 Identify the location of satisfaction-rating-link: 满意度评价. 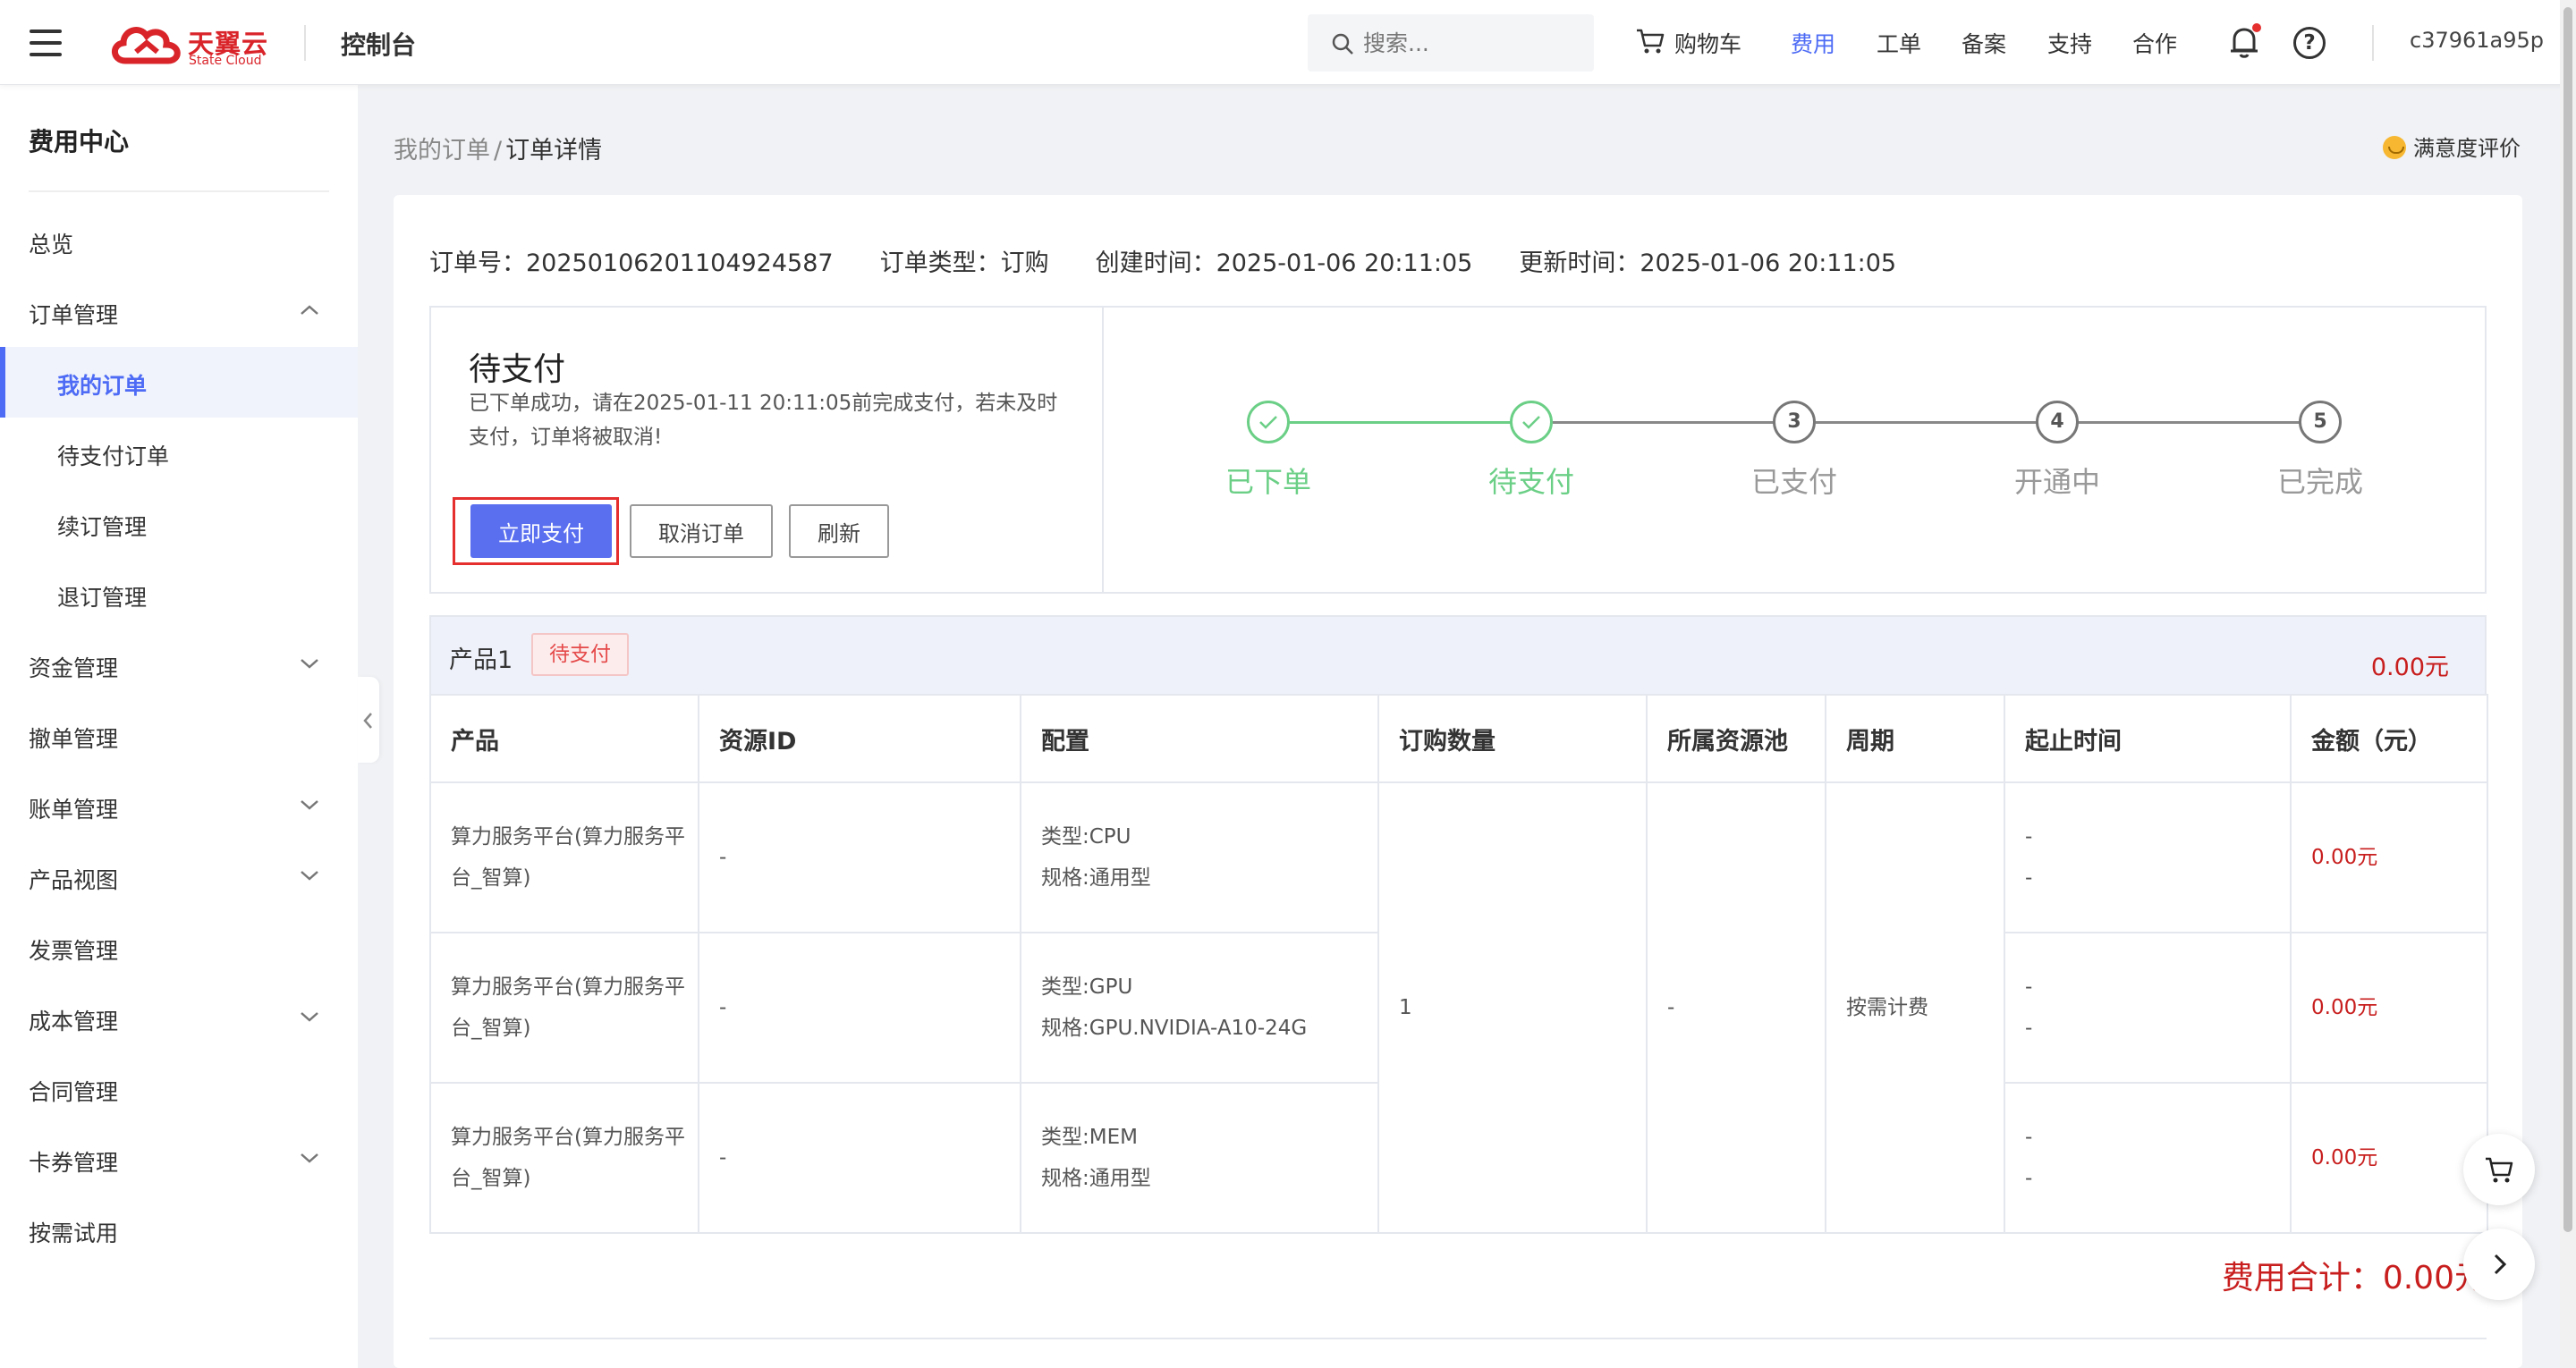
(2452, 147).